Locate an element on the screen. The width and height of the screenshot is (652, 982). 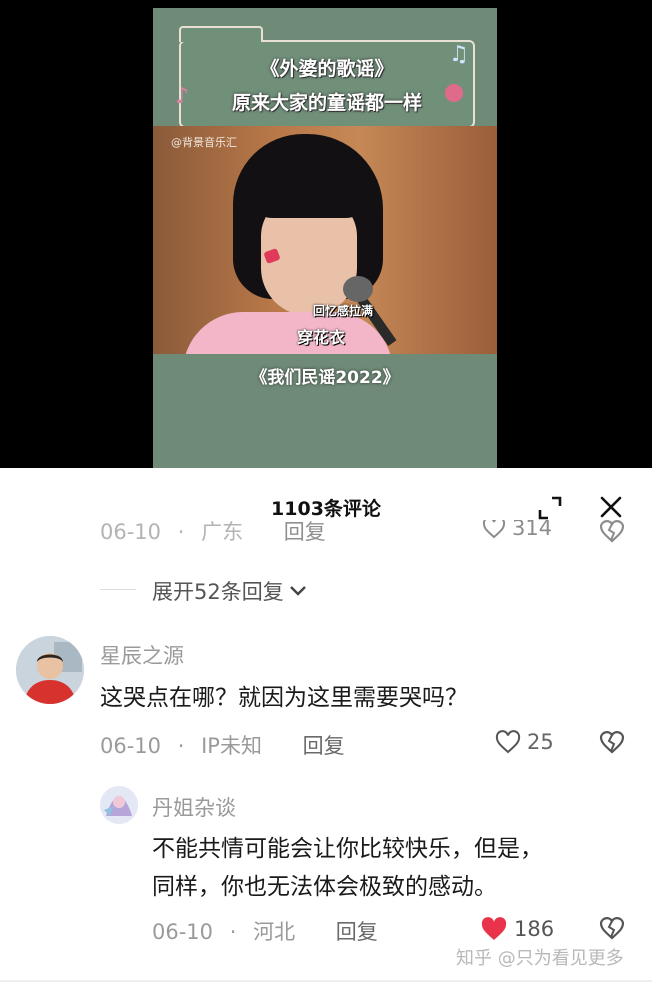
comment-location: IP未知 is located at coordinates (231, 746).